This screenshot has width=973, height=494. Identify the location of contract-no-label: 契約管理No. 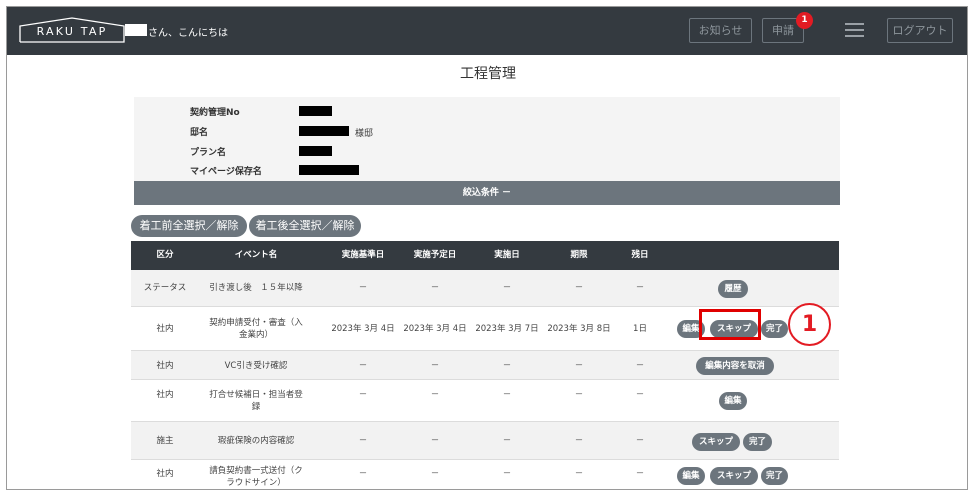
(215, 113).